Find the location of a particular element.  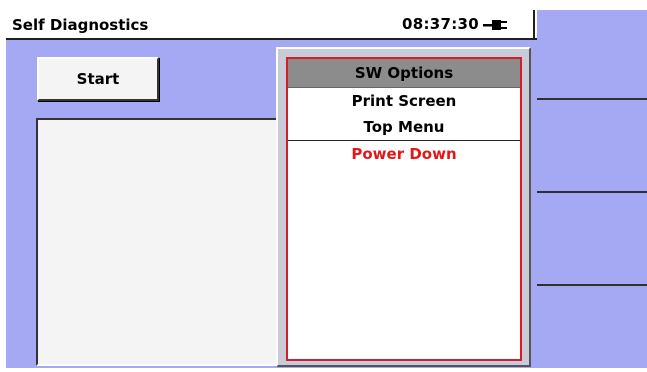

clock: 08:37:30 is located at coordinates (441, 24).